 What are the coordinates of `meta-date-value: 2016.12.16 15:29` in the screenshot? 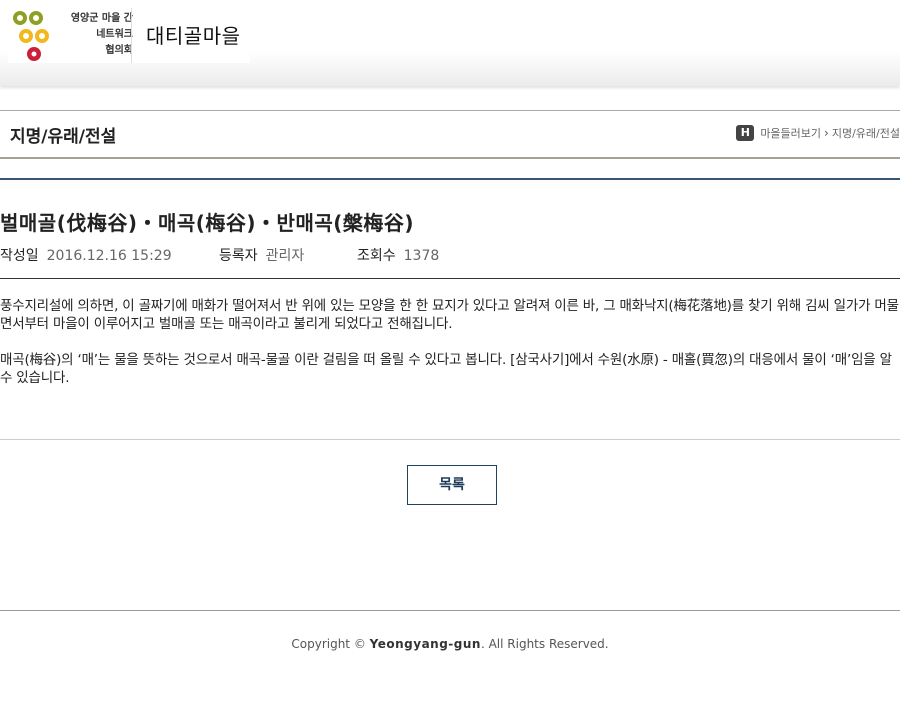 It's located at (109, 256).